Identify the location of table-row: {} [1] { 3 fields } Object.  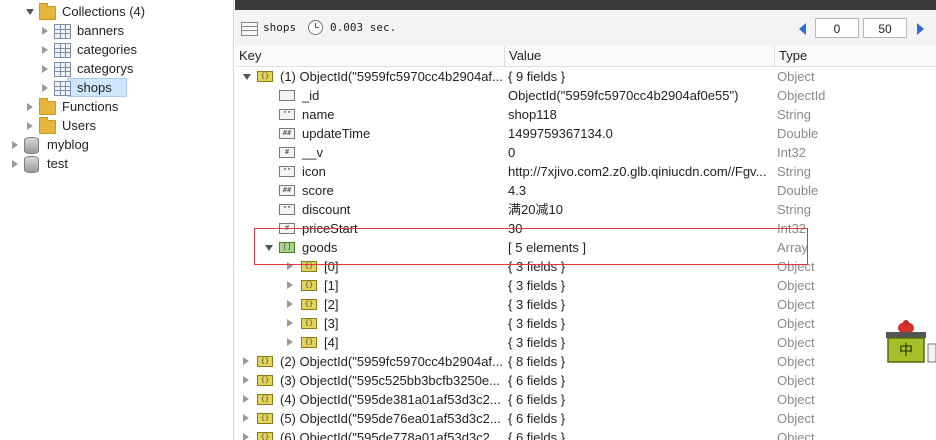
(585, 285).